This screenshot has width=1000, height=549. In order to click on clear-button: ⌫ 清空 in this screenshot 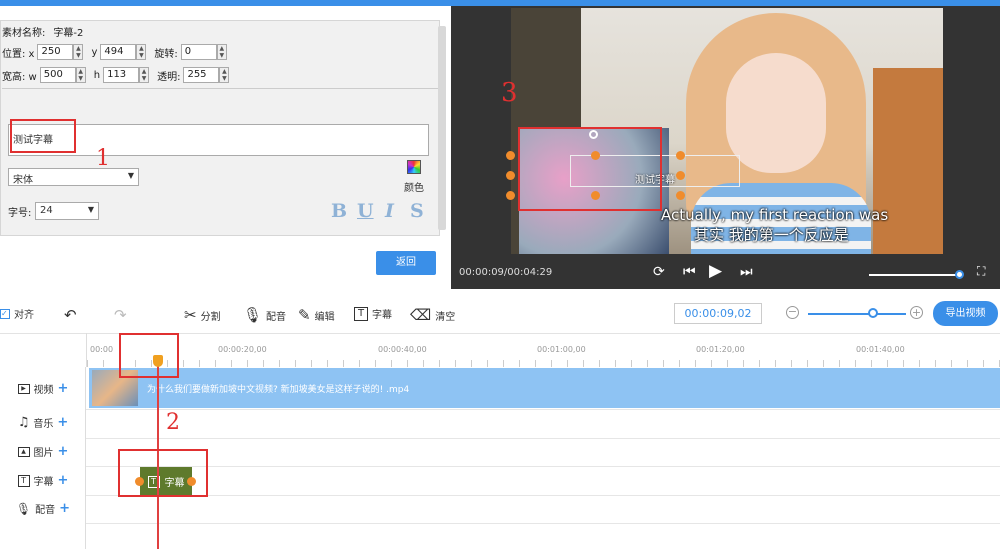, I will do `click(432, 315)`.